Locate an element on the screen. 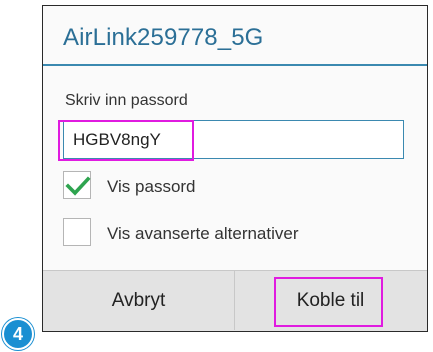 The image size is (433, 352). show-password-option: Vis passord is located at coordinates (233, 189).